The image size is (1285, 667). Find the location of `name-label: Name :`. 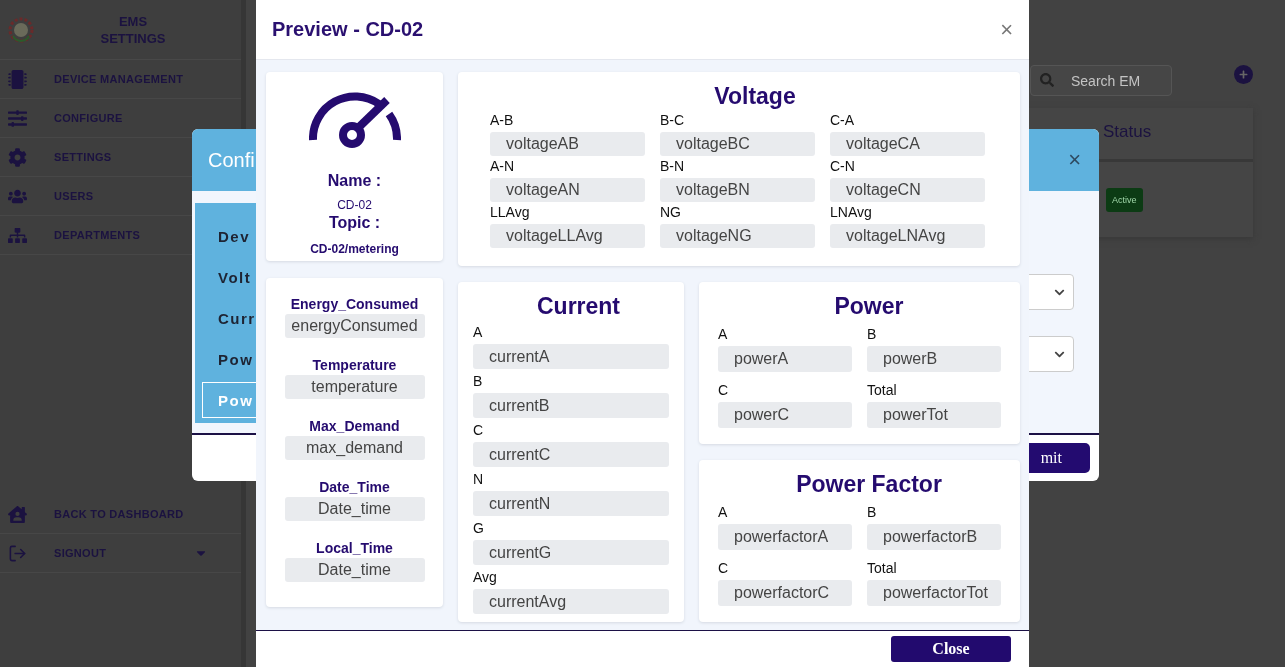

name-label: Name : is located at coordinates (354, 181).